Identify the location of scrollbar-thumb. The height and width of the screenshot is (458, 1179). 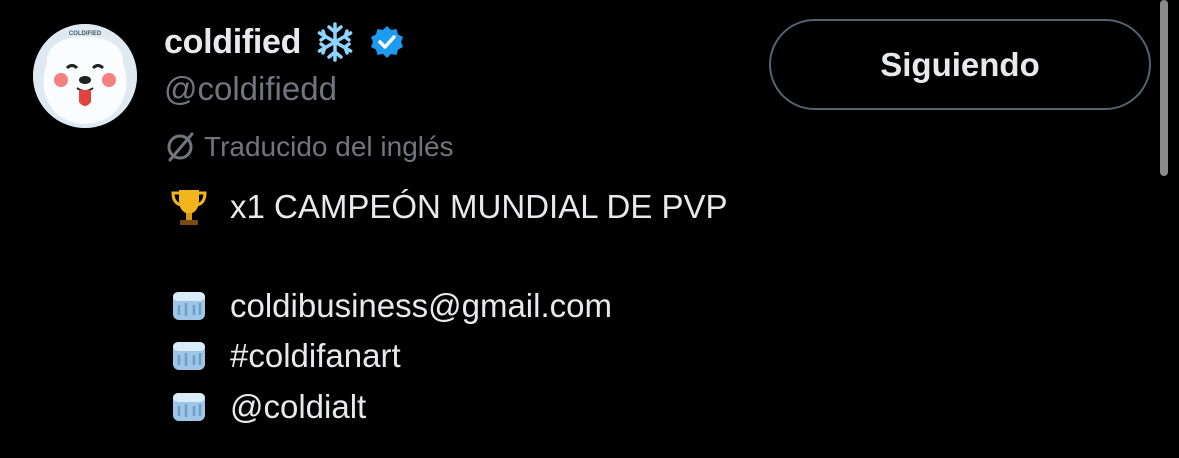
(1164, 88).